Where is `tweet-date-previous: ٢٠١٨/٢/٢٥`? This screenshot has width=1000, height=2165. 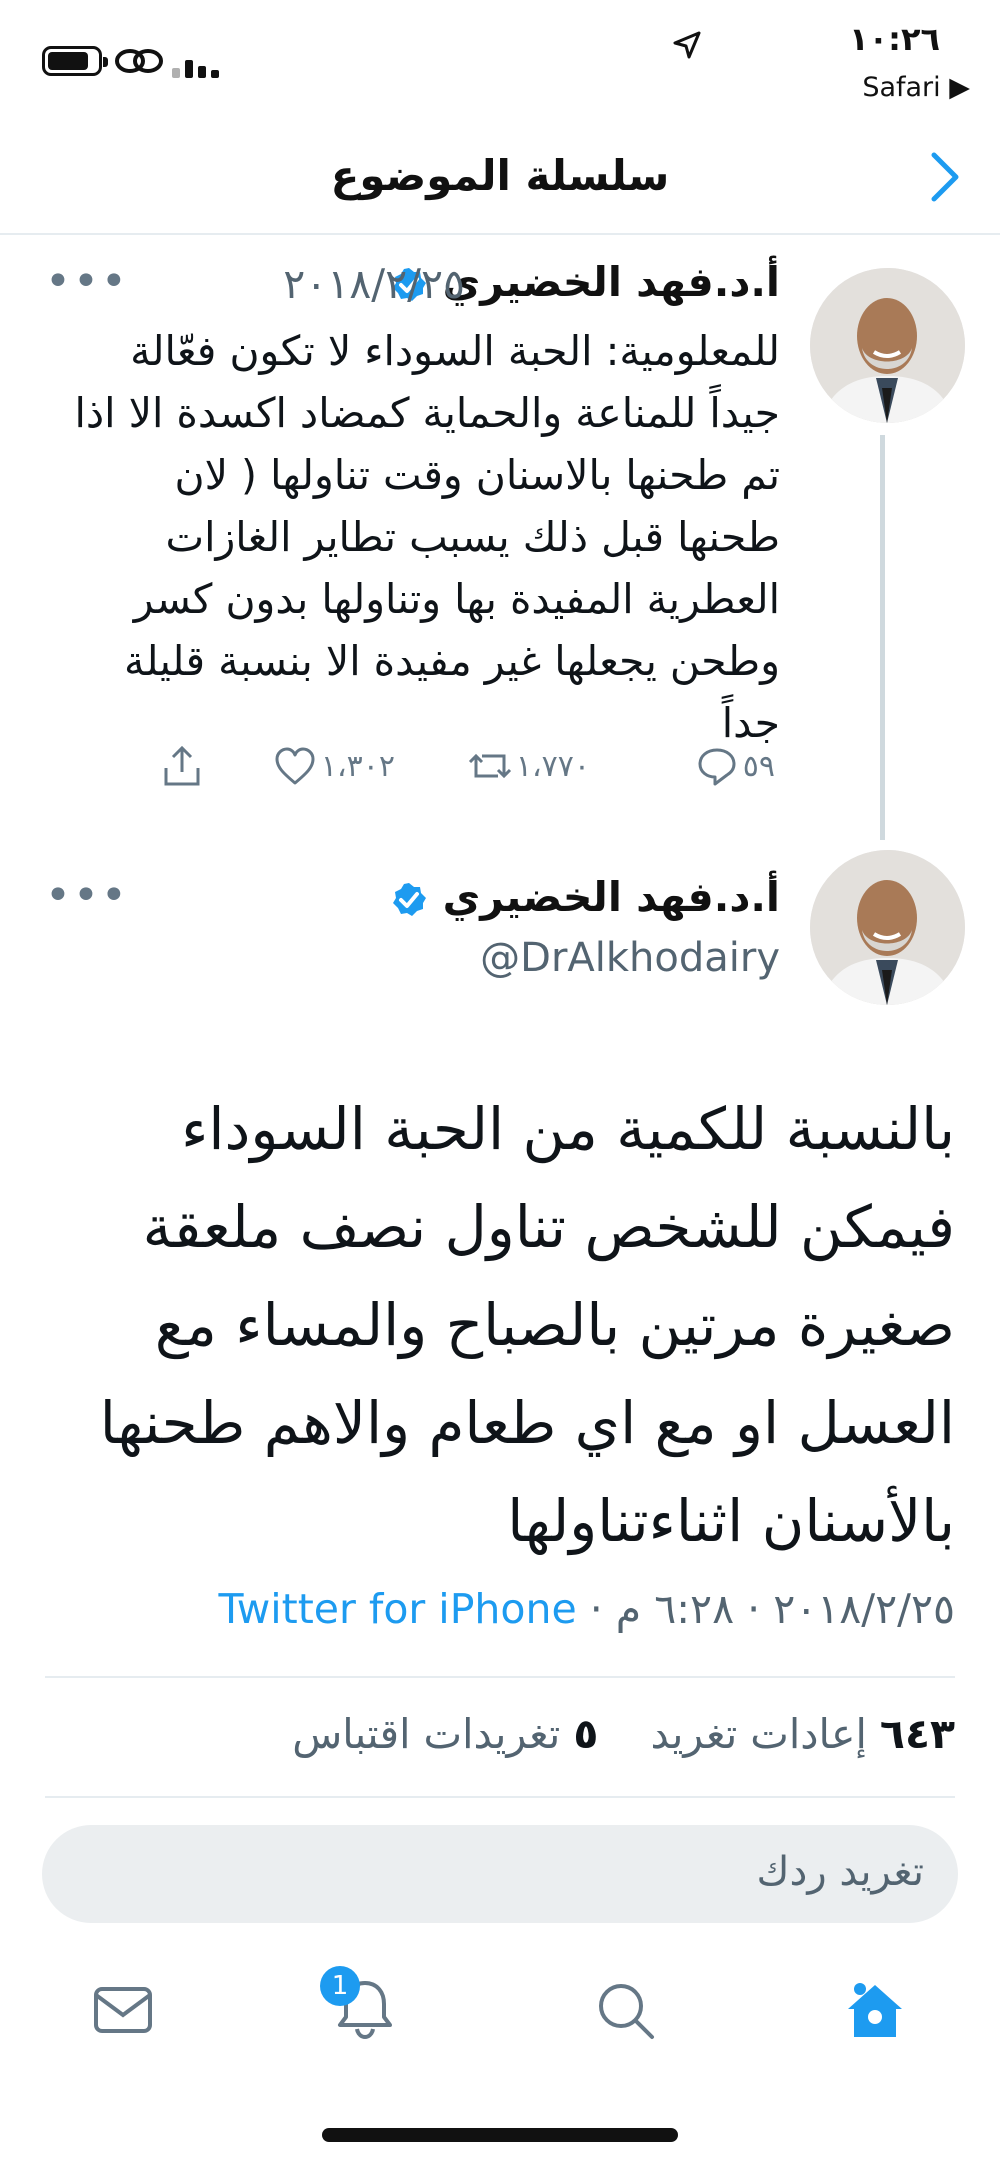 tweet-date-previous: ٢٠١٨/٢/٢٥ is located at coordinates (374, 284).